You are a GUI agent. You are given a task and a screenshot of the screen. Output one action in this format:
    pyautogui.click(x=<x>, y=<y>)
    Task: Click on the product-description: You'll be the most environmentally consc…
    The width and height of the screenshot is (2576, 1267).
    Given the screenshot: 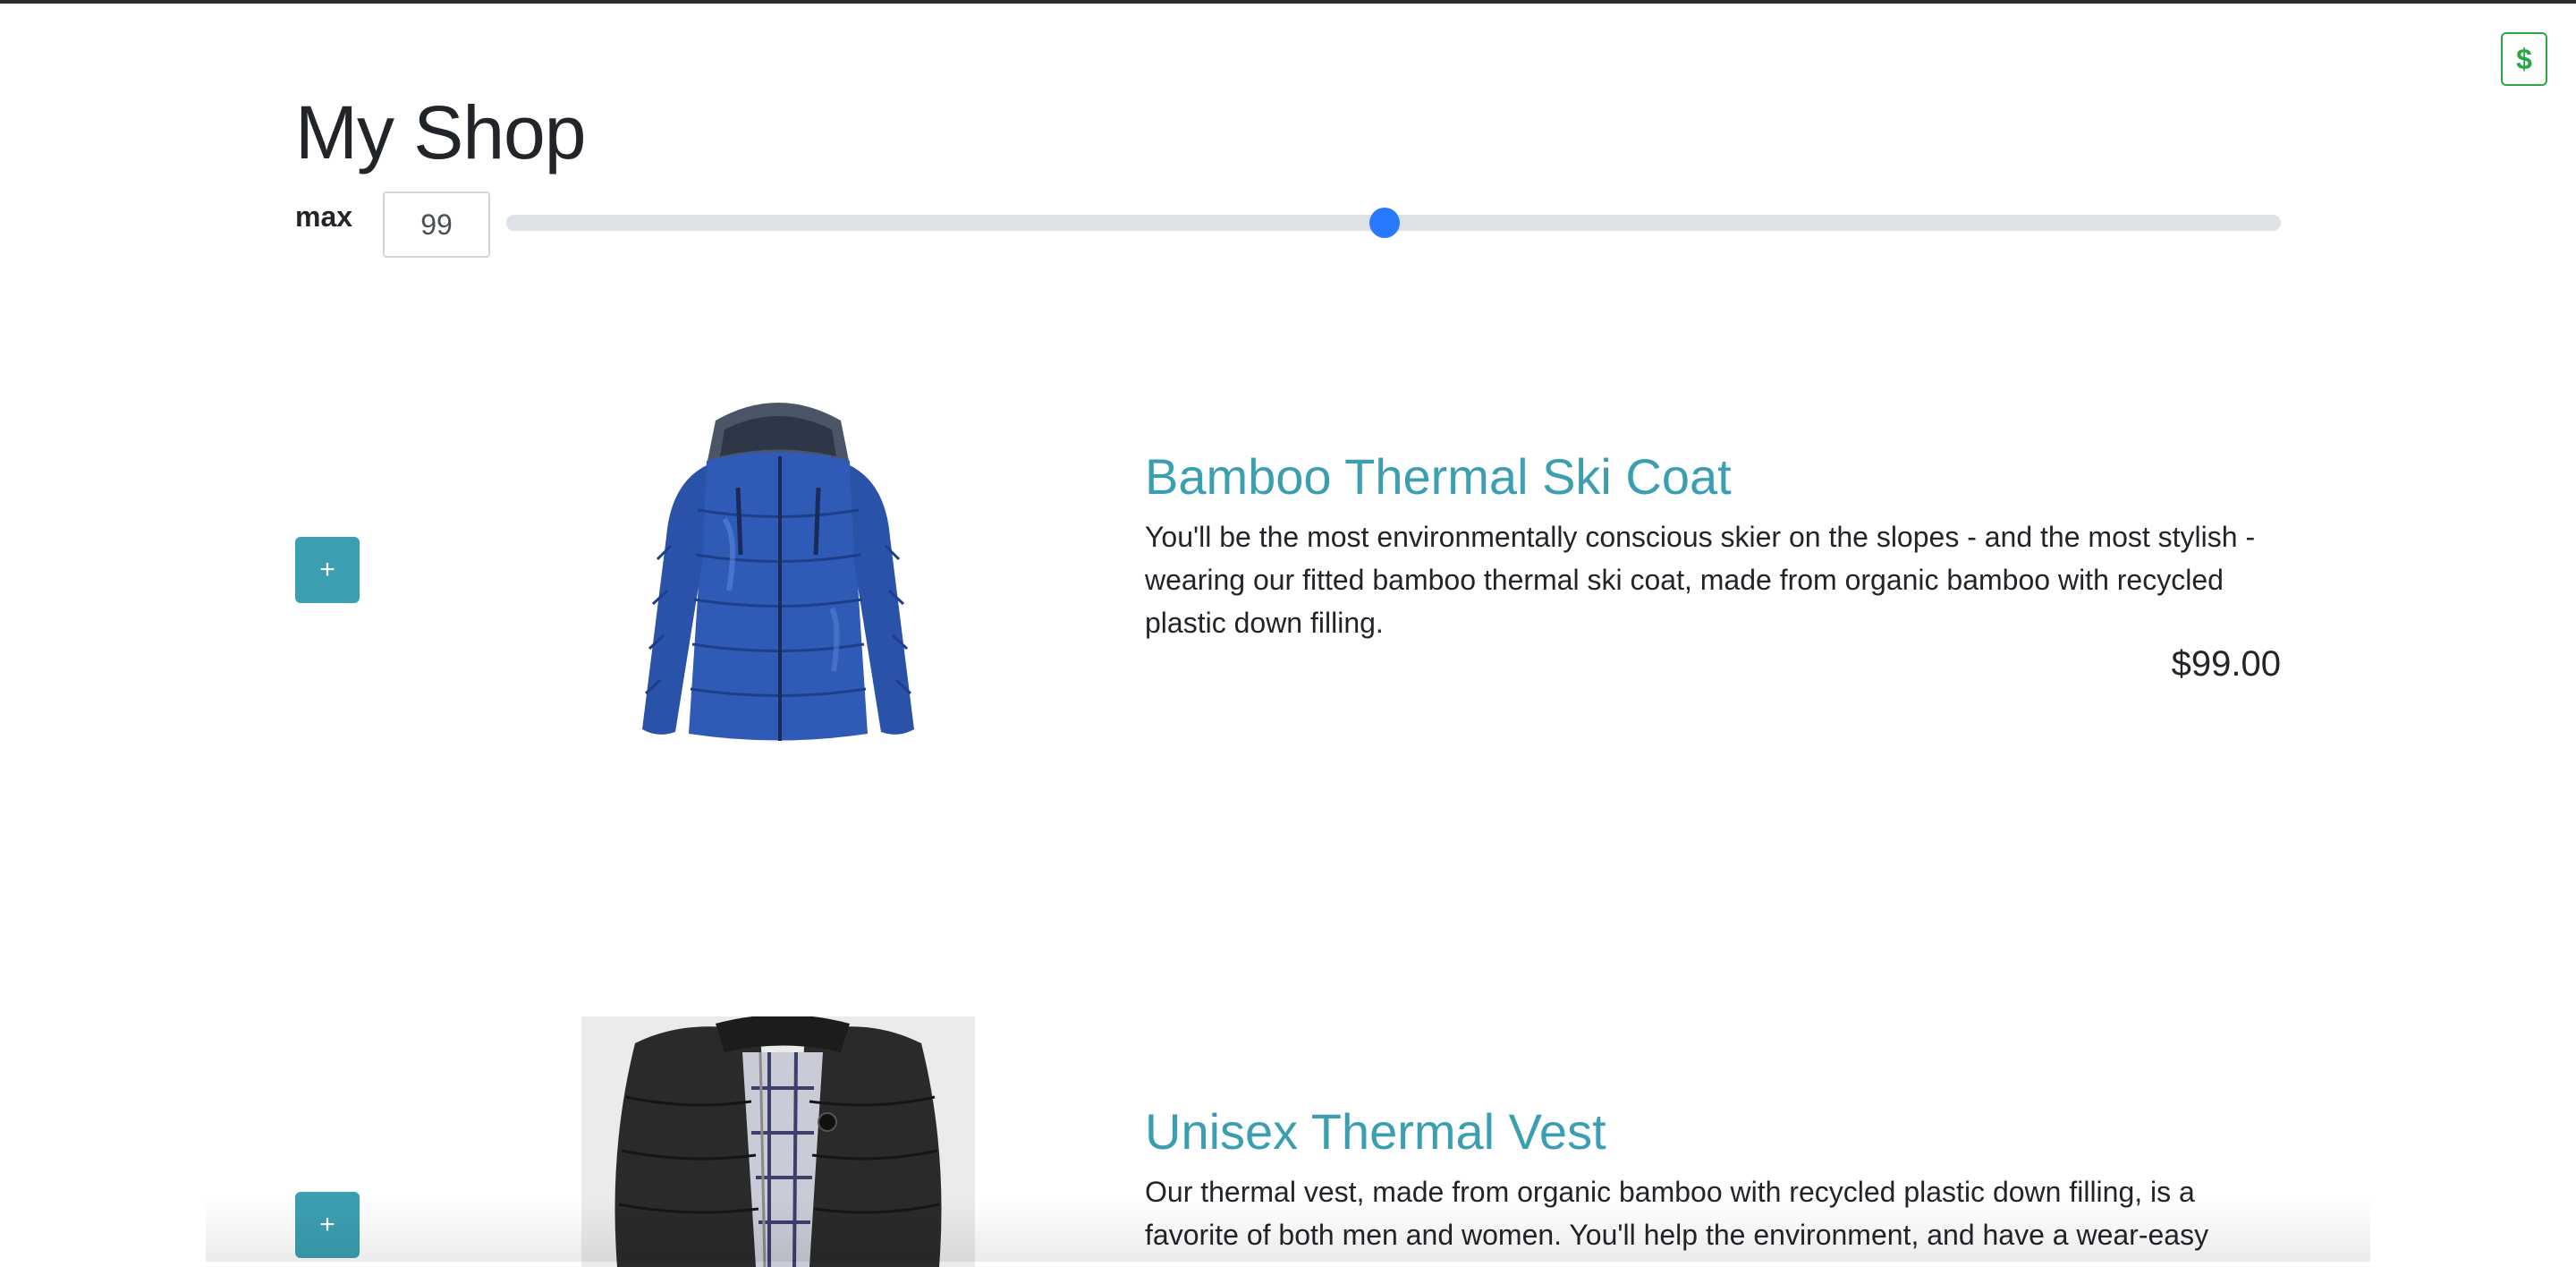 What is the action you would take?
    pyautogui.click(x=1700, y=580)
    